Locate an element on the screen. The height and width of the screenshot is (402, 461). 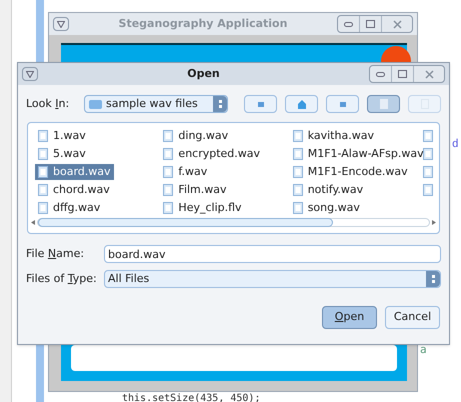
file-item: notify.wav is located at coordinates (328, 190).